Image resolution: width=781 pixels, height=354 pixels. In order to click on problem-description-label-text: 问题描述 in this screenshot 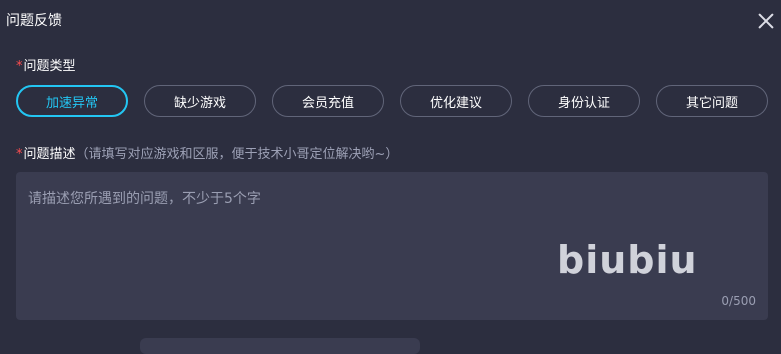, I will do `click(49, 154)`.